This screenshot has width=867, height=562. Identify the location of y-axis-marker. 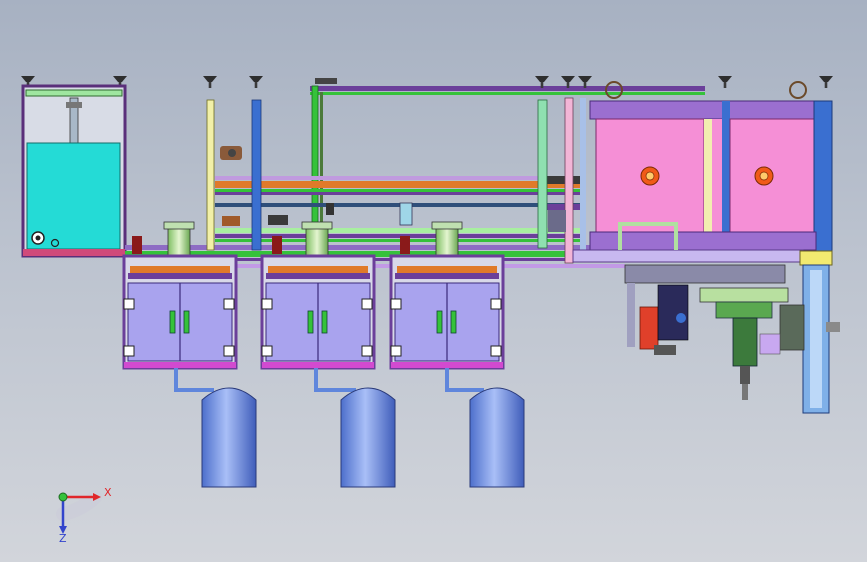
(63, 497).